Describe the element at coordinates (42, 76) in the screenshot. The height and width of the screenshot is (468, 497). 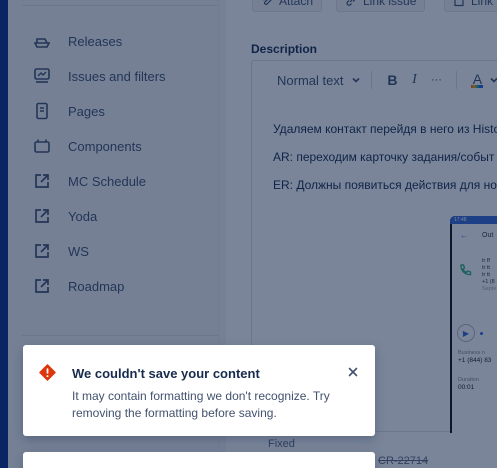
I see `issues-icon` at that location.